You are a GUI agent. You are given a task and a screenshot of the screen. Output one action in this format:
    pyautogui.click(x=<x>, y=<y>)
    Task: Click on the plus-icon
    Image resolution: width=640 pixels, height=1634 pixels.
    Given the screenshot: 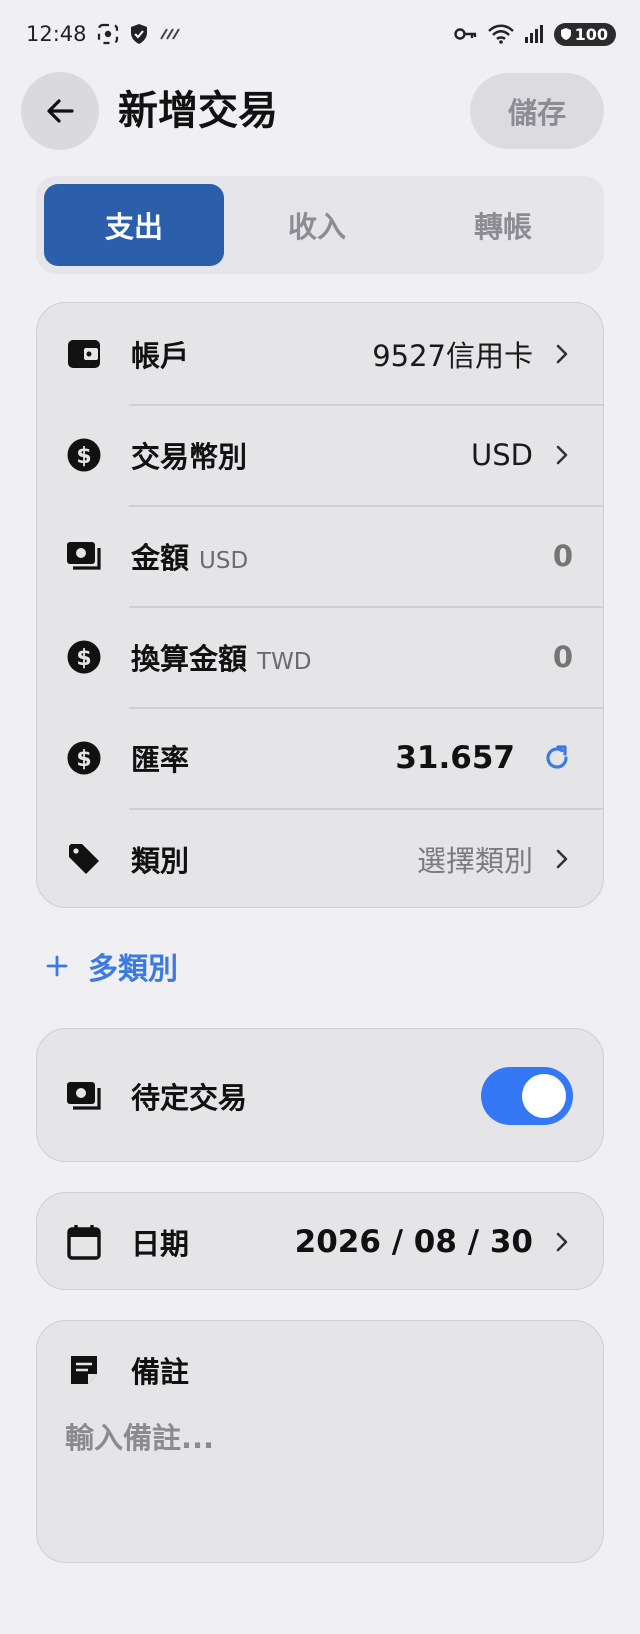 What is the action you would take?
    pyautogui.click(x=57, y=966)
    